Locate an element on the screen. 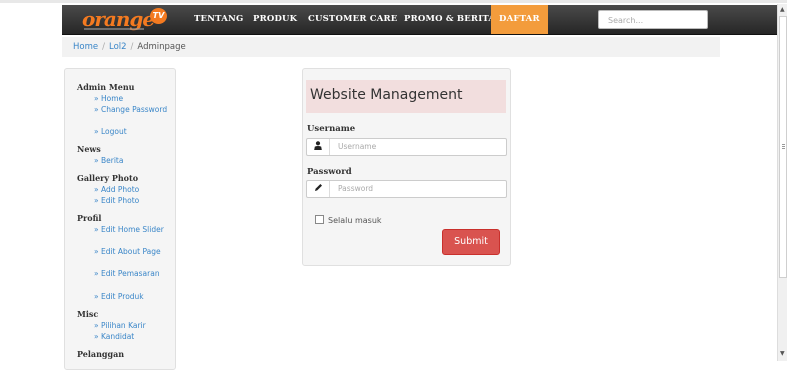  sidebar-link-change-password: » Change Password is located at coordinates (124, 109).